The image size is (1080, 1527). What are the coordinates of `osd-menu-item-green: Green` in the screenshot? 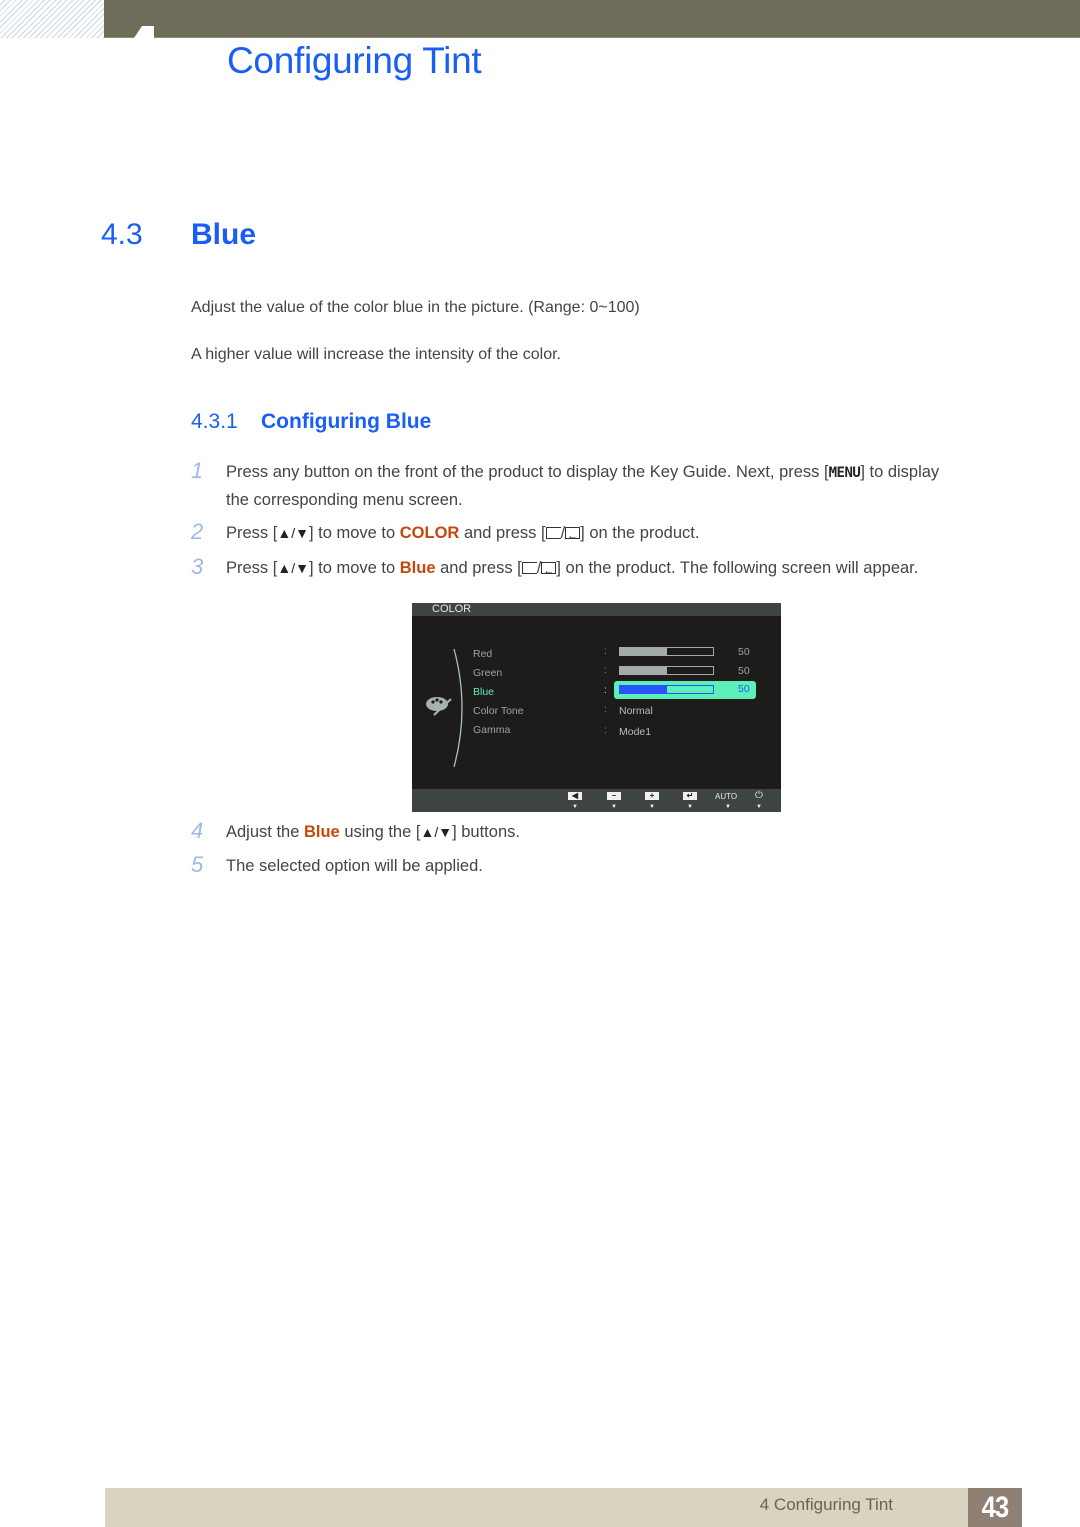 It's located at (487, 673).